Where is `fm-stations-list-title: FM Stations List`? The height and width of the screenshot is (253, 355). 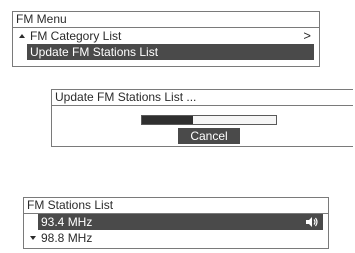 fm-stations-list-title: FM Stations List is located at coordinates (176, 206).